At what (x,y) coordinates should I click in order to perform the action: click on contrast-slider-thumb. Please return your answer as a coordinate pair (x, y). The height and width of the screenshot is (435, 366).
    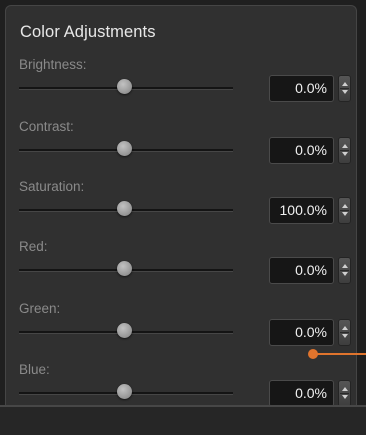
    Looking at the image, I should click on (124, 148).